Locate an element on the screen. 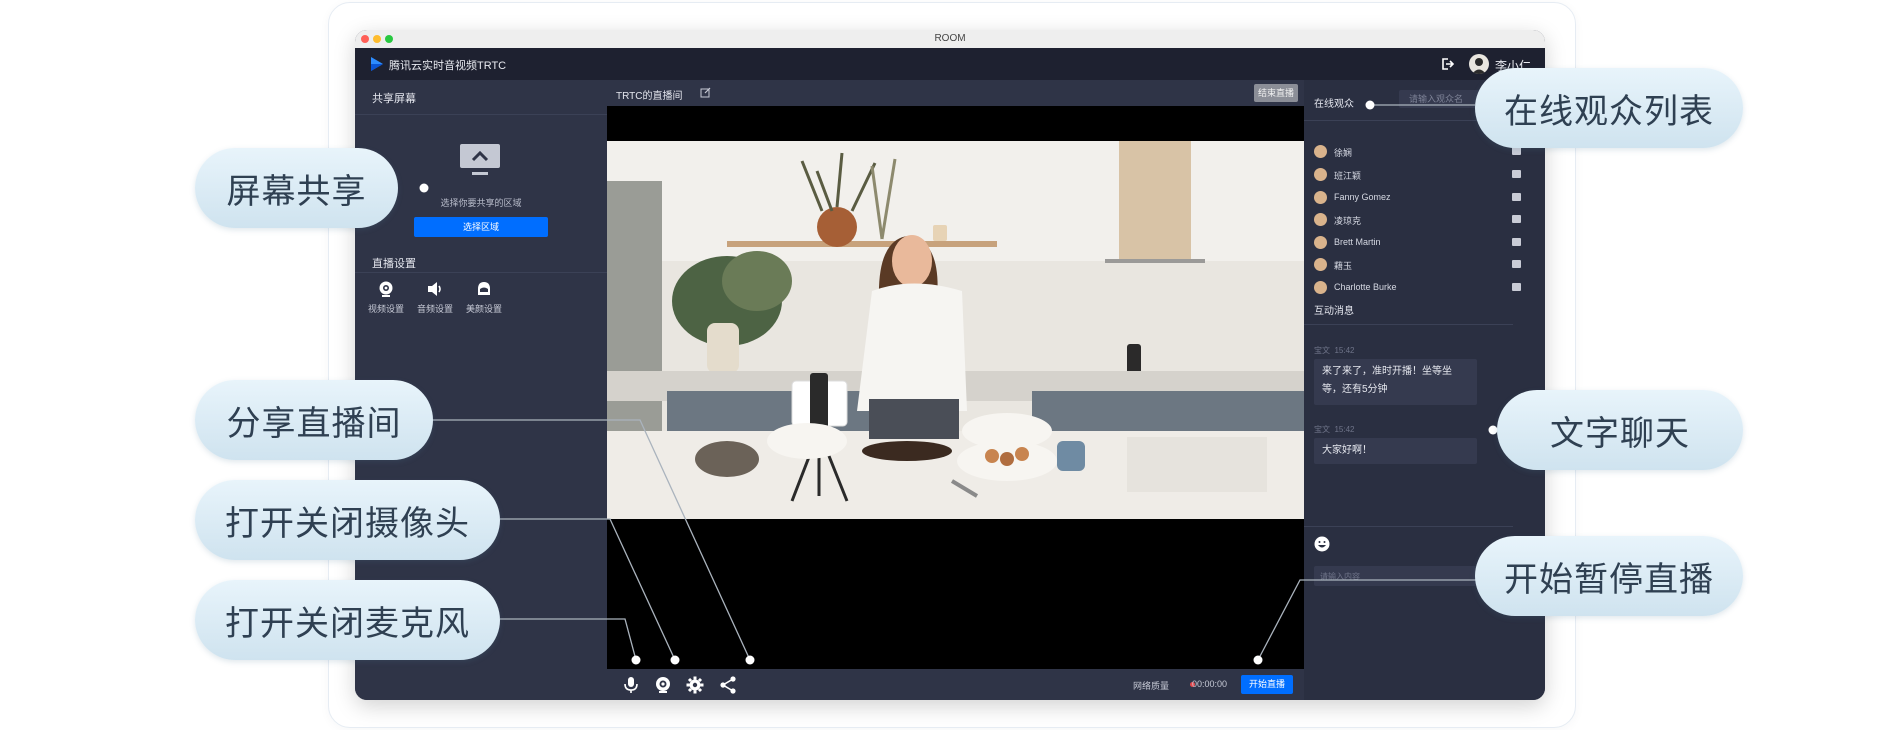 The height and width of the screenshot is (730, 1900). app-title: 腾讯云实时音视频TRTC is located at coordinates (448, 66).